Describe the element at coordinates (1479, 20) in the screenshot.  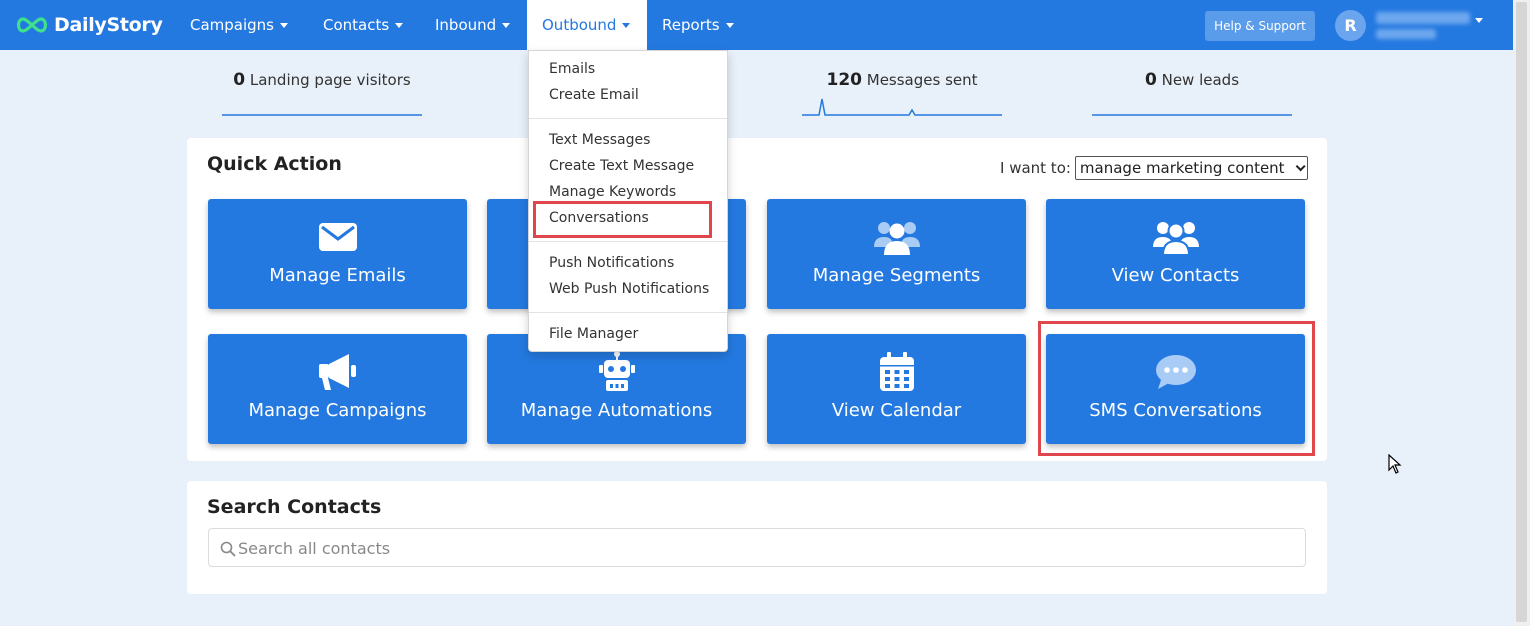
I see `user-menu-caret-icon` at that location.